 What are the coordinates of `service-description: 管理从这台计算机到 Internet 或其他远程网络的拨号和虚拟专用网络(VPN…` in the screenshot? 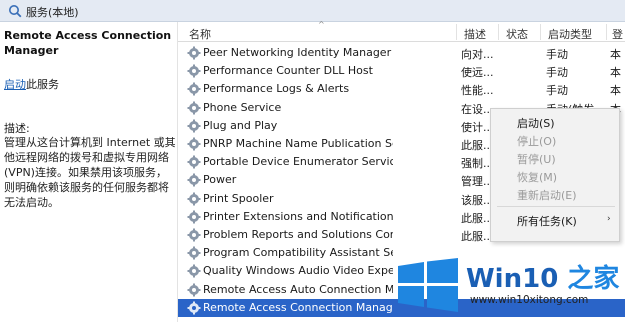 It's located at (90, 172).